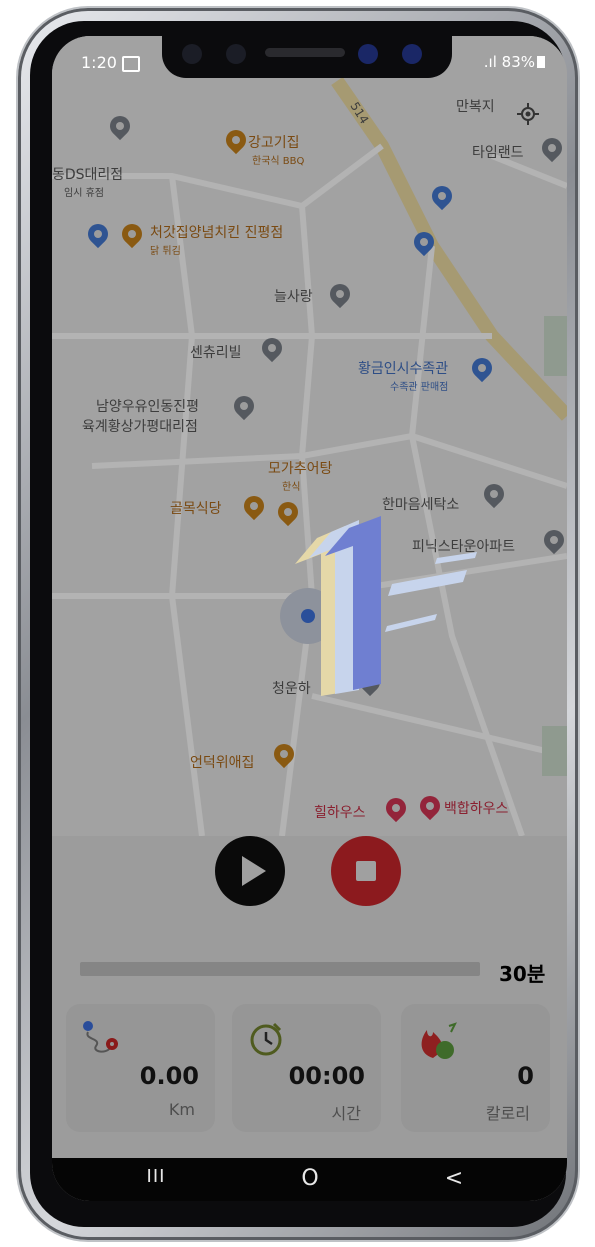 Image resolution: width=595 pixels, height=1247 pixels. Describe the element at coordinates (274, 143) in the screenshot. I see `map-label: 강고기집` at that location.